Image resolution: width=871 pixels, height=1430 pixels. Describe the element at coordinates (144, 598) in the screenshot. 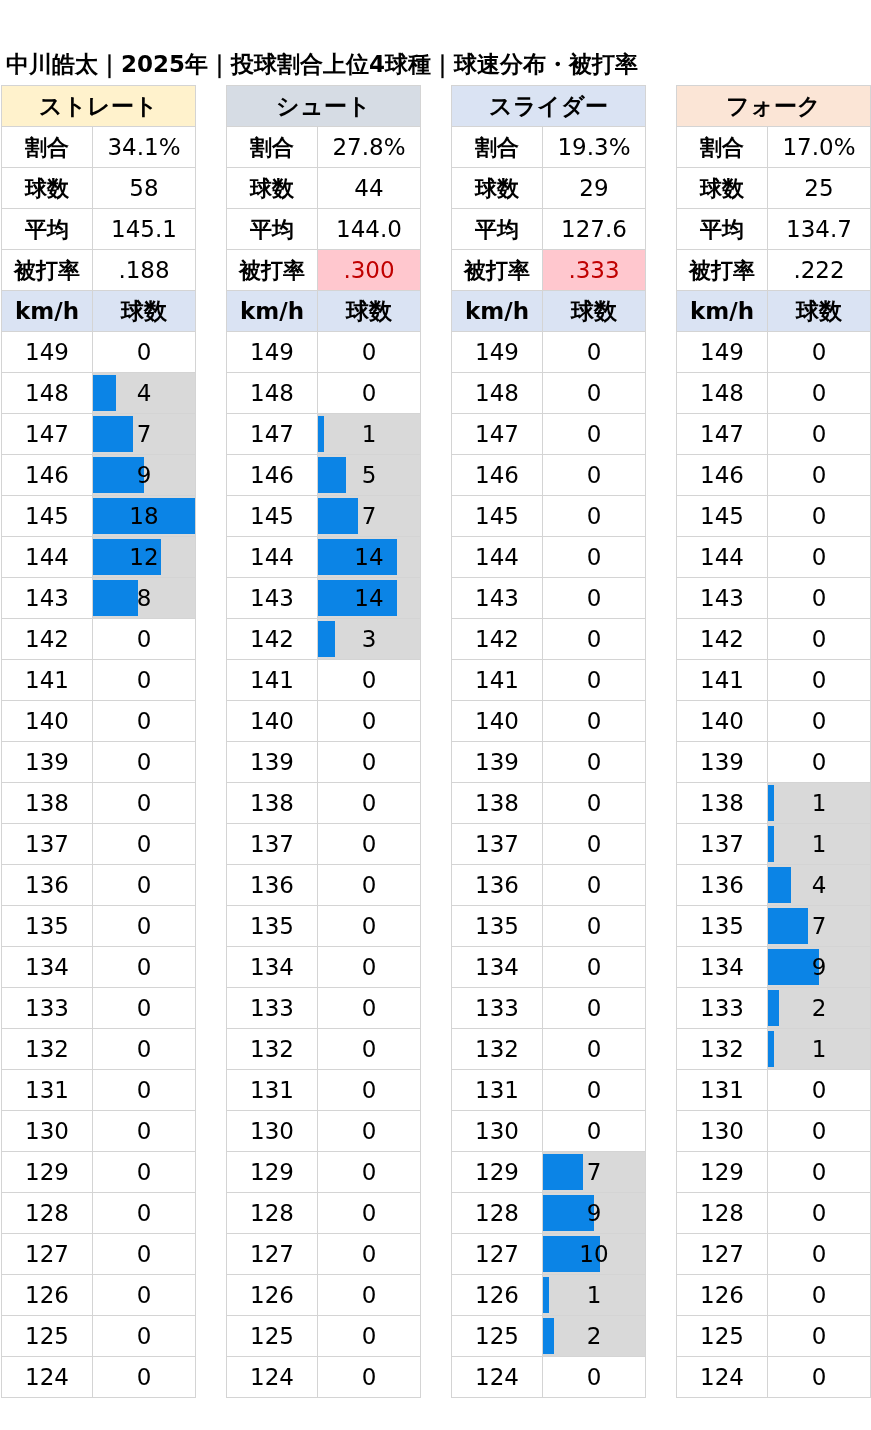

I see `count-value: 8` at that location.